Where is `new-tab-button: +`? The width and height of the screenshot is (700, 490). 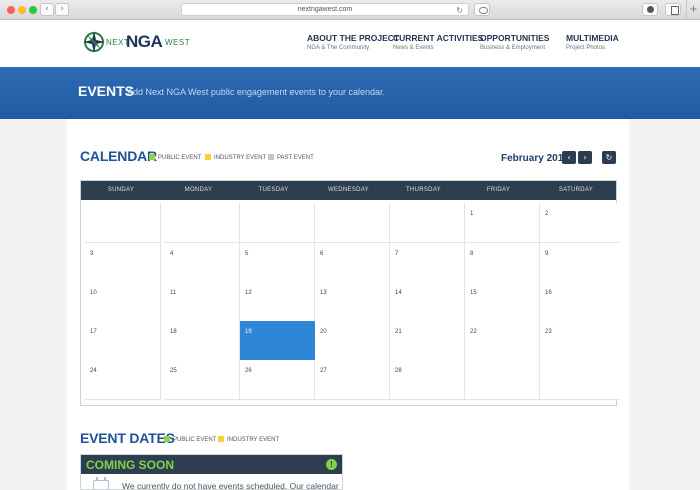
new-tab-button: + is located at coordinates (693, 10).